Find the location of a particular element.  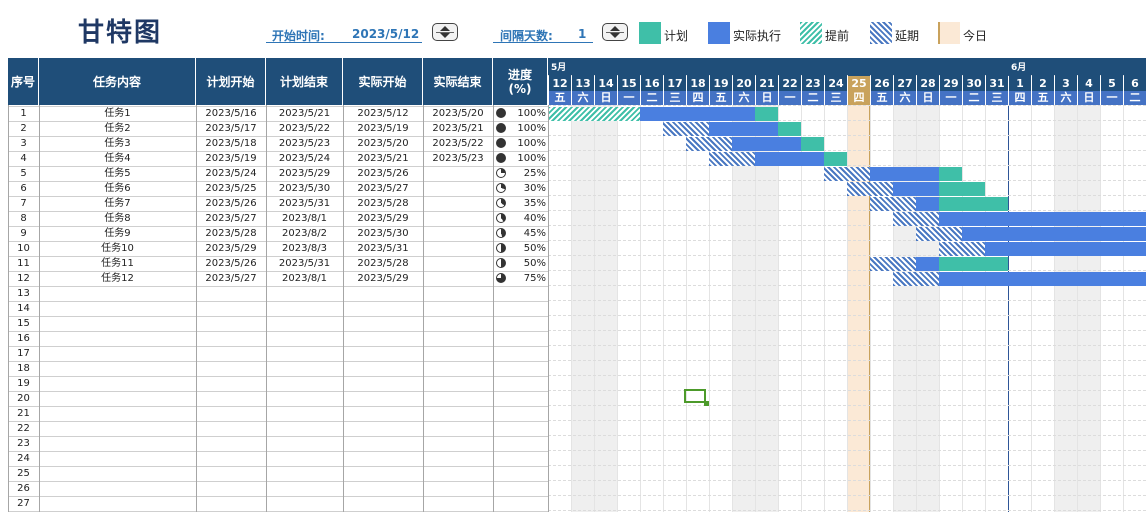

task-name: 任务5 is located at coordinates (117, 173).